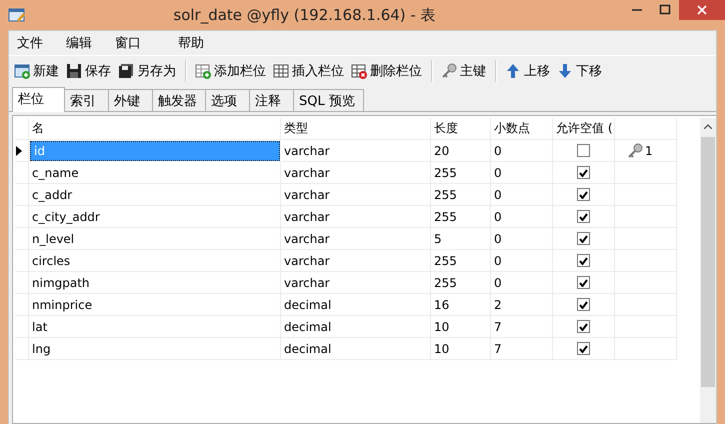 Image resolution: width=725 pixels, height=424 pixels. I want to click on table-cell: 5, so click(461, 239).